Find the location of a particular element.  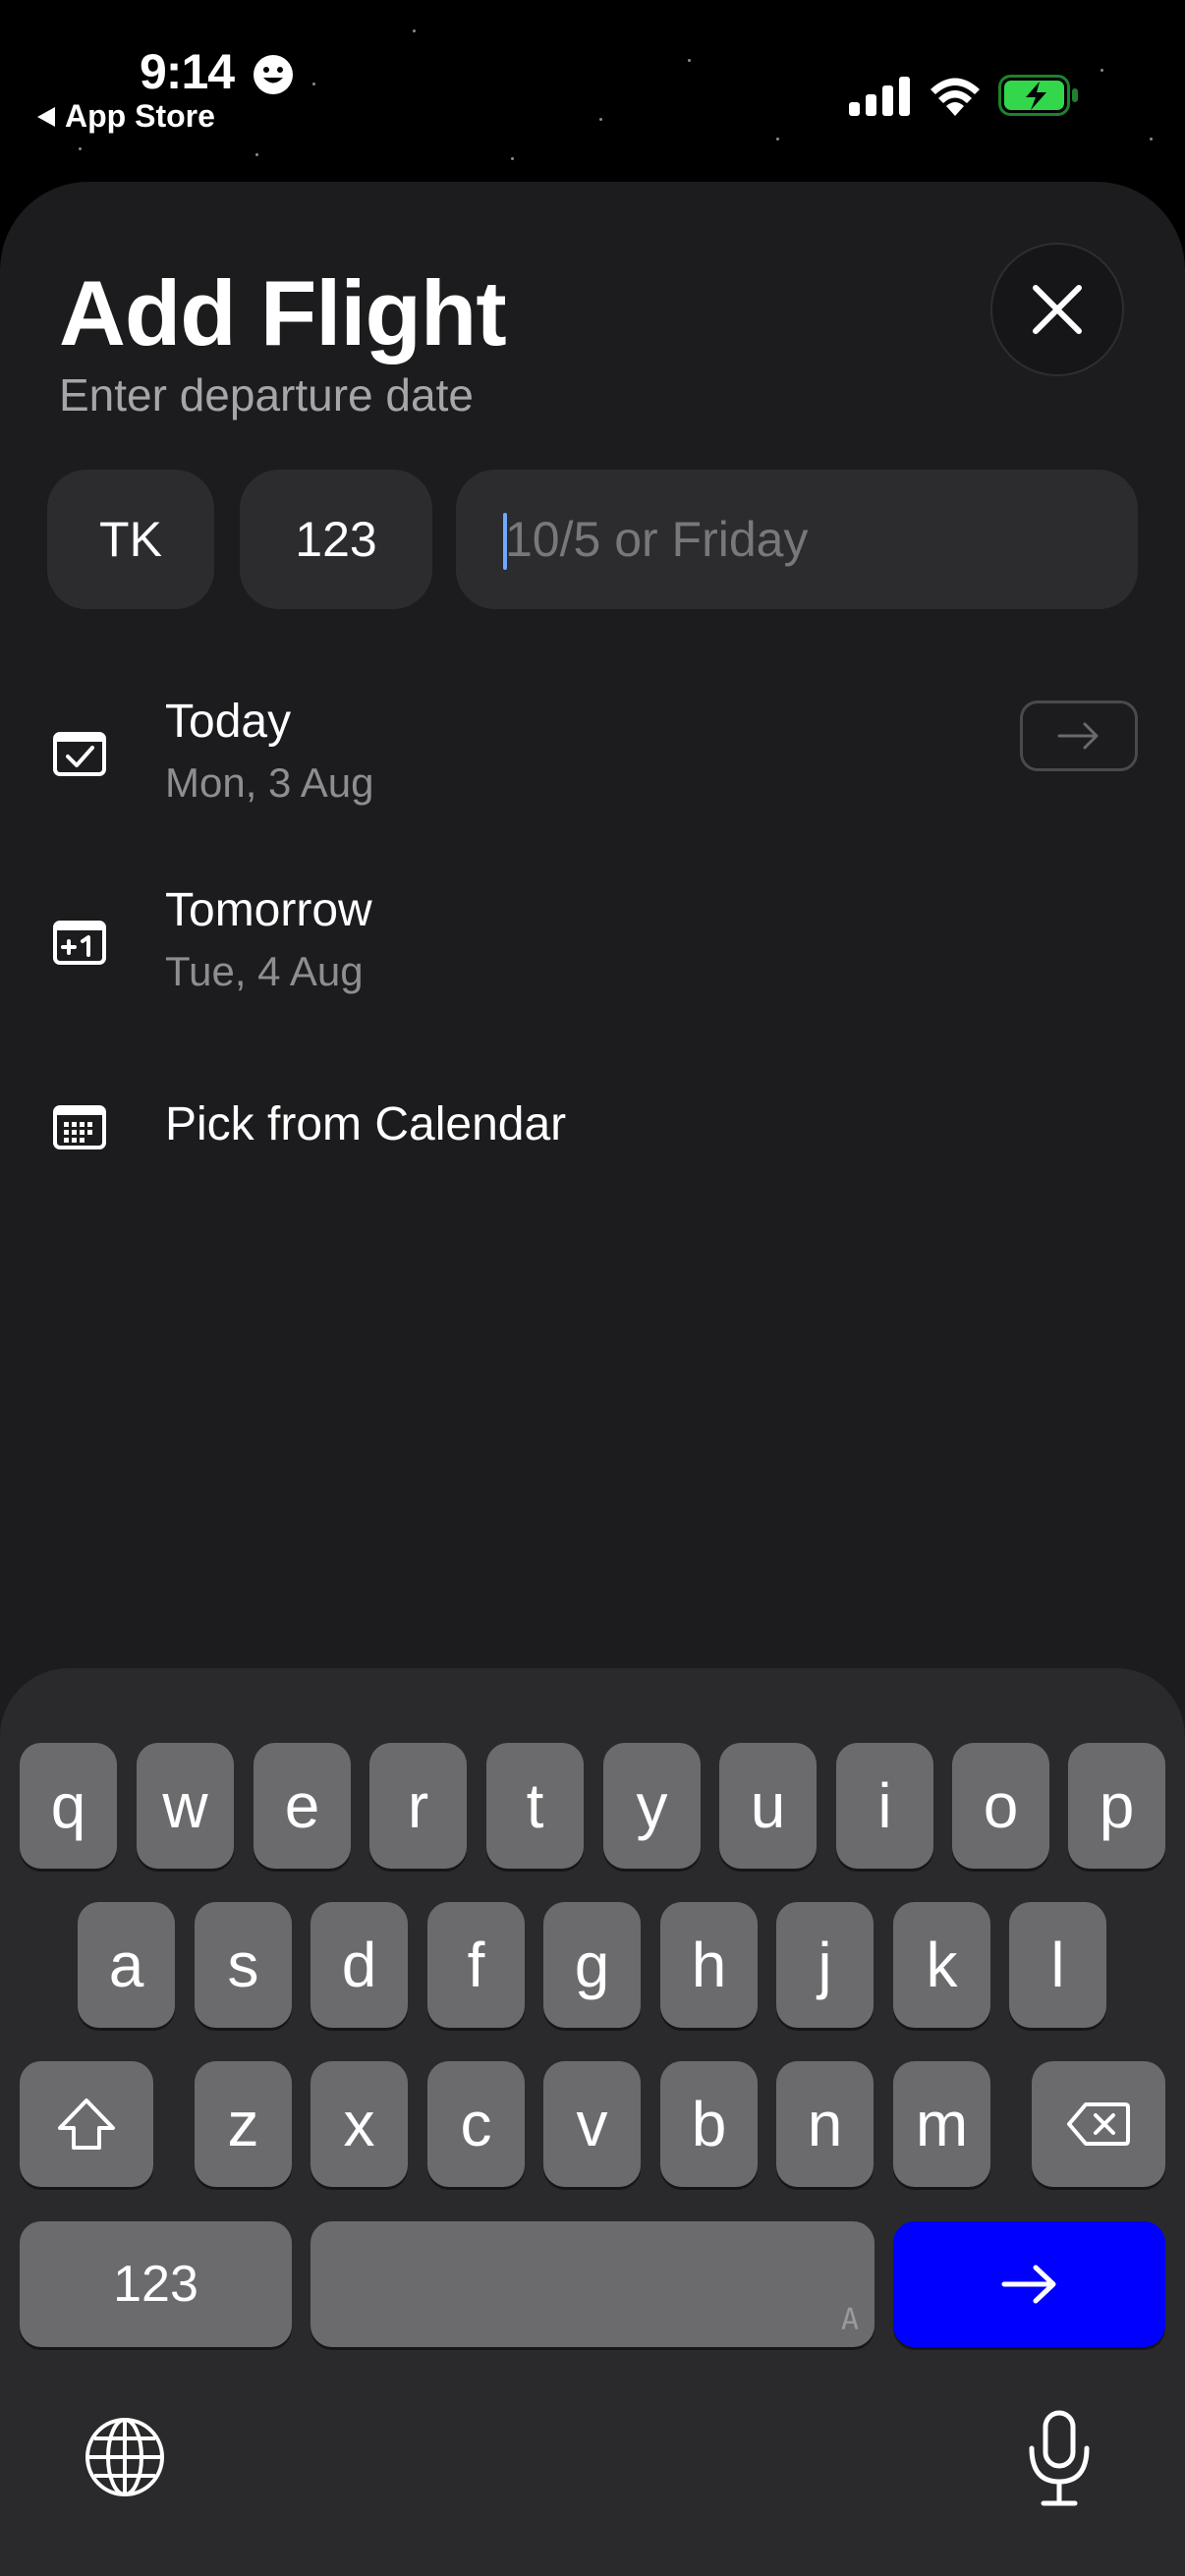

key-u: u is located at coordinates (768, 1806).